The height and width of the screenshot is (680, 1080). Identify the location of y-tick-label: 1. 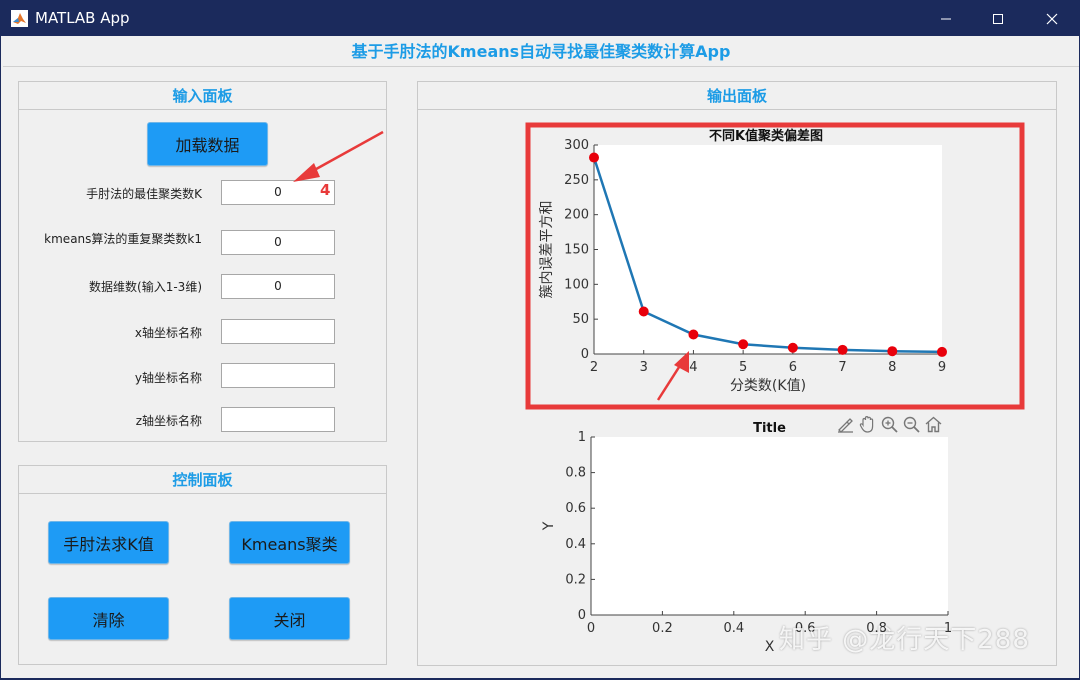
(582, 437).